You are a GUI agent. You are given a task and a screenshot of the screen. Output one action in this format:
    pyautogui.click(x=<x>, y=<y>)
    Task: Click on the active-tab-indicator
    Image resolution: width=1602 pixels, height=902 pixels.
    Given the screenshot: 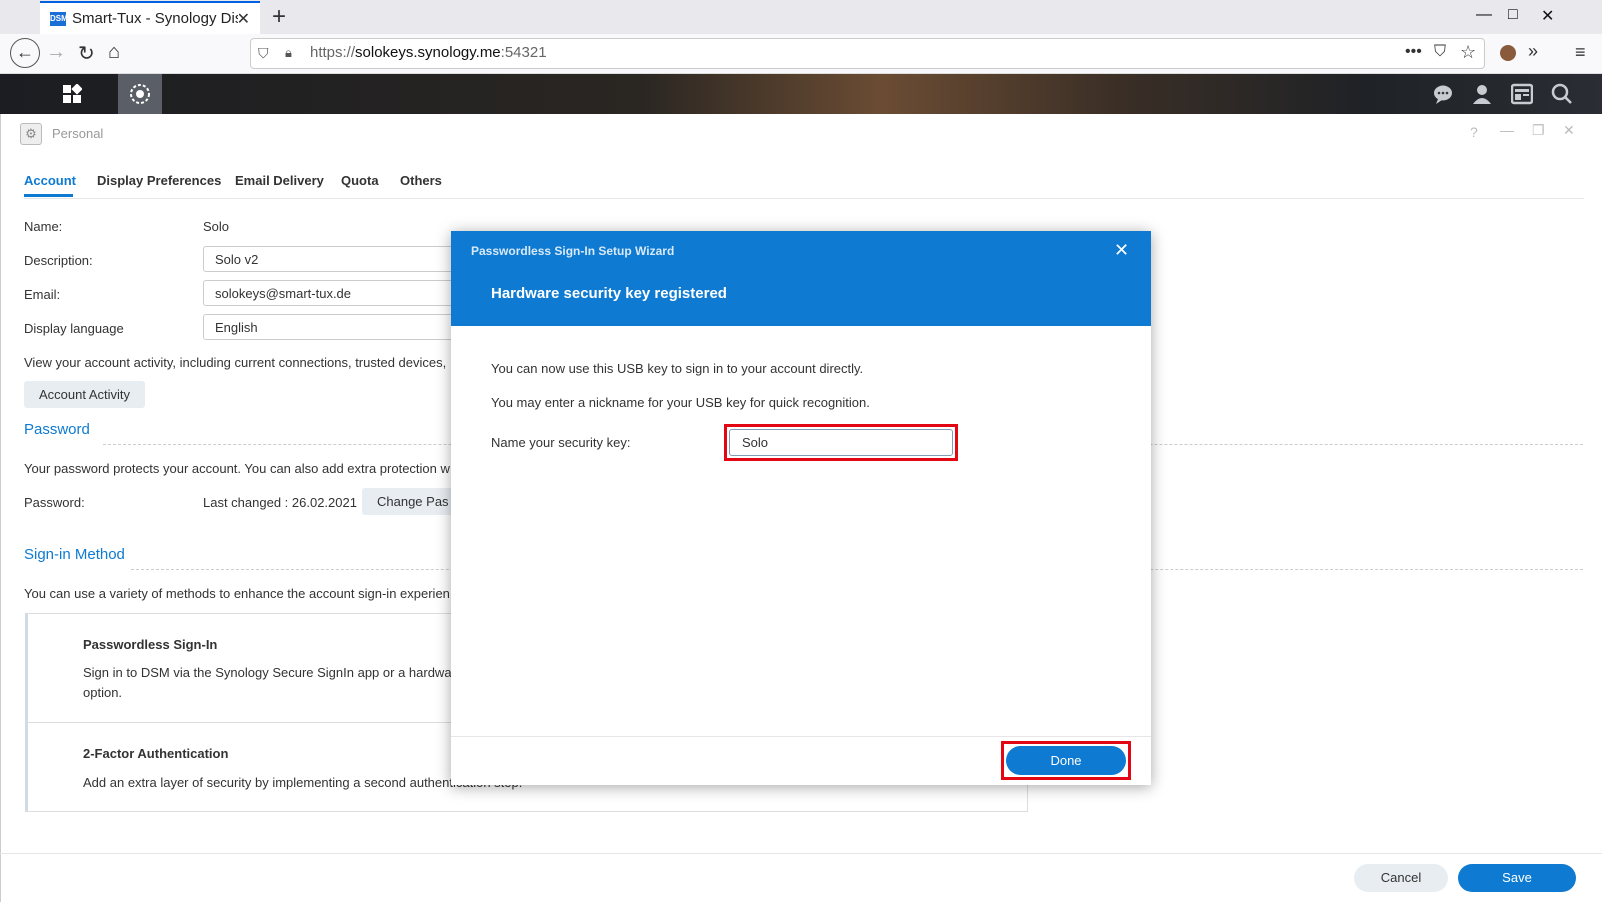 What is the action you would take?
    pyautogui.click(x=48, y=195)
    